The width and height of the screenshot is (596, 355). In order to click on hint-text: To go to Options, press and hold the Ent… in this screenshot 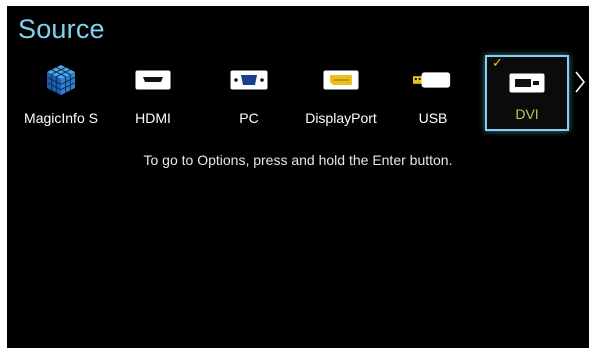, I will do `click(298, 160)`.